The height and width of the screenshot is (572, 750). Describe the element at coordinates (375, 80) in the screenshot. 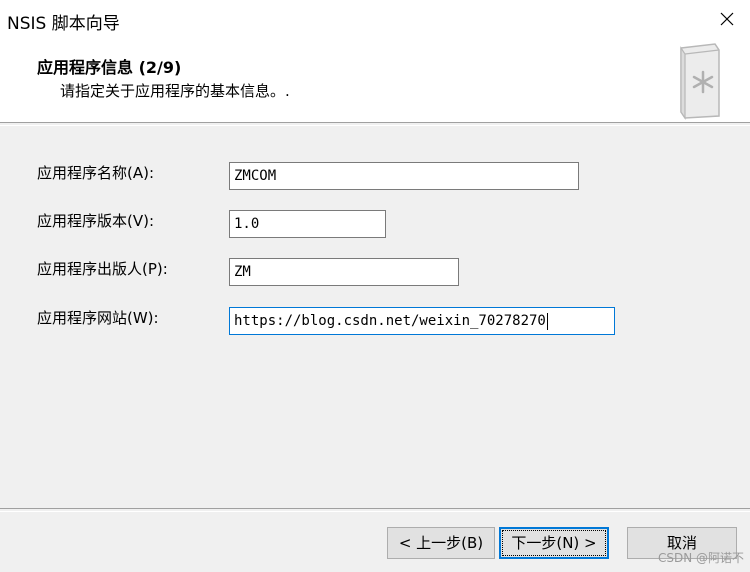

I see `wizard-header: 应用程序信息 (2/9) 请指定关于应用程序的基本信息。.` at that location.